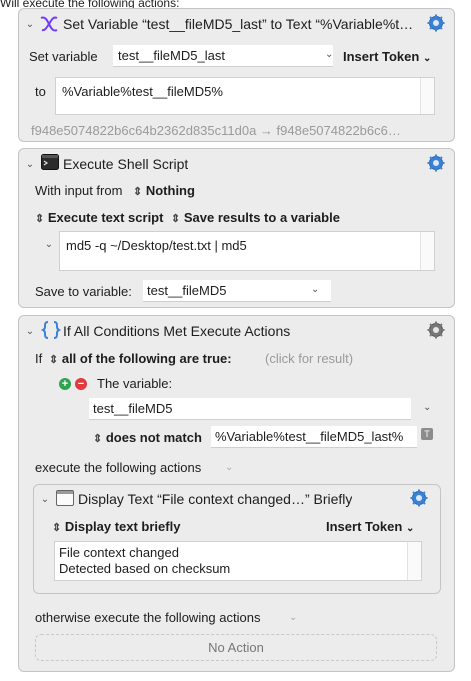 The height and width of the screenshot is (681, 471). Describe the element at coordinates (105, 217) in the screenshot. I see `execute-mode-value: Execute text script` at that location.